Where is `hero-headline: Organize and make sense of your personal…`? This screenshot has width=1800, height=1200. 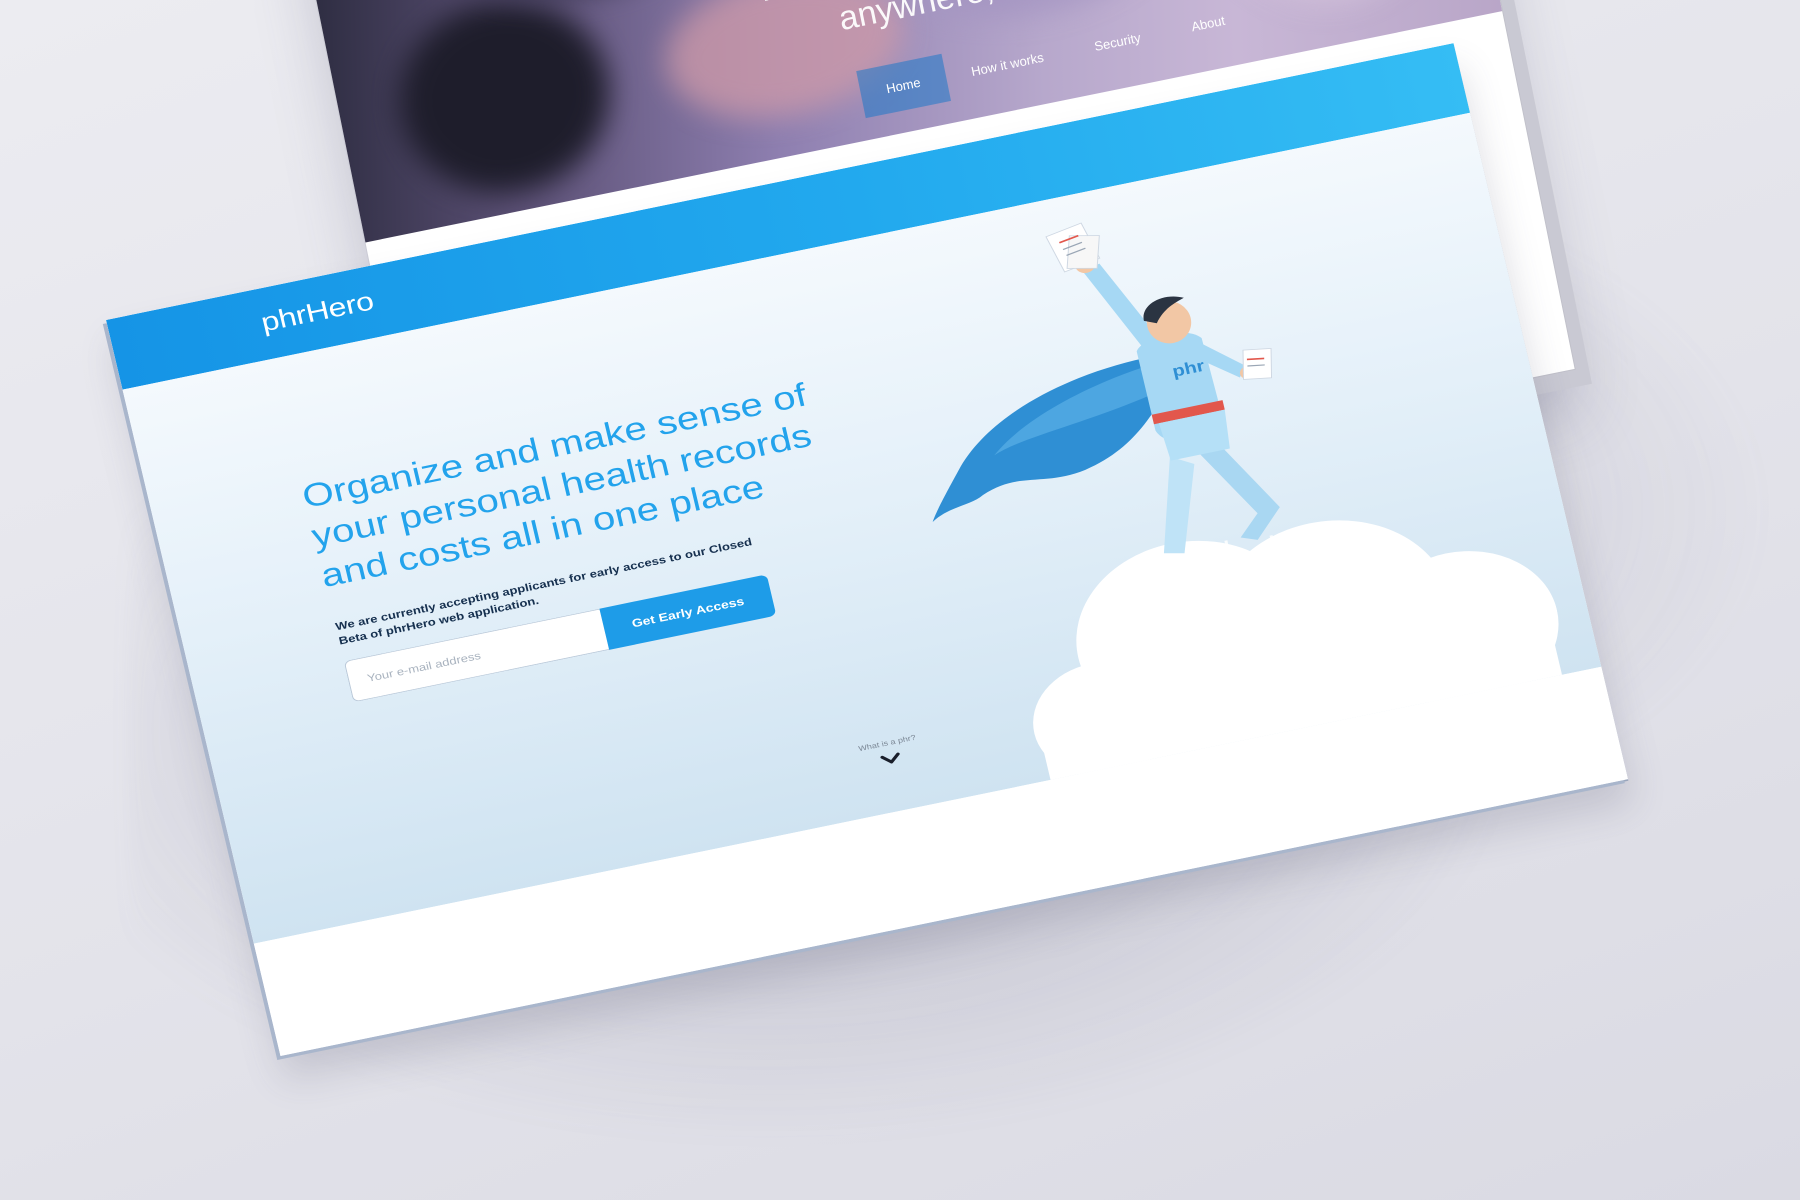
hero-headline: Organize and make sense of your personal… is located at coordinates (557, 486).